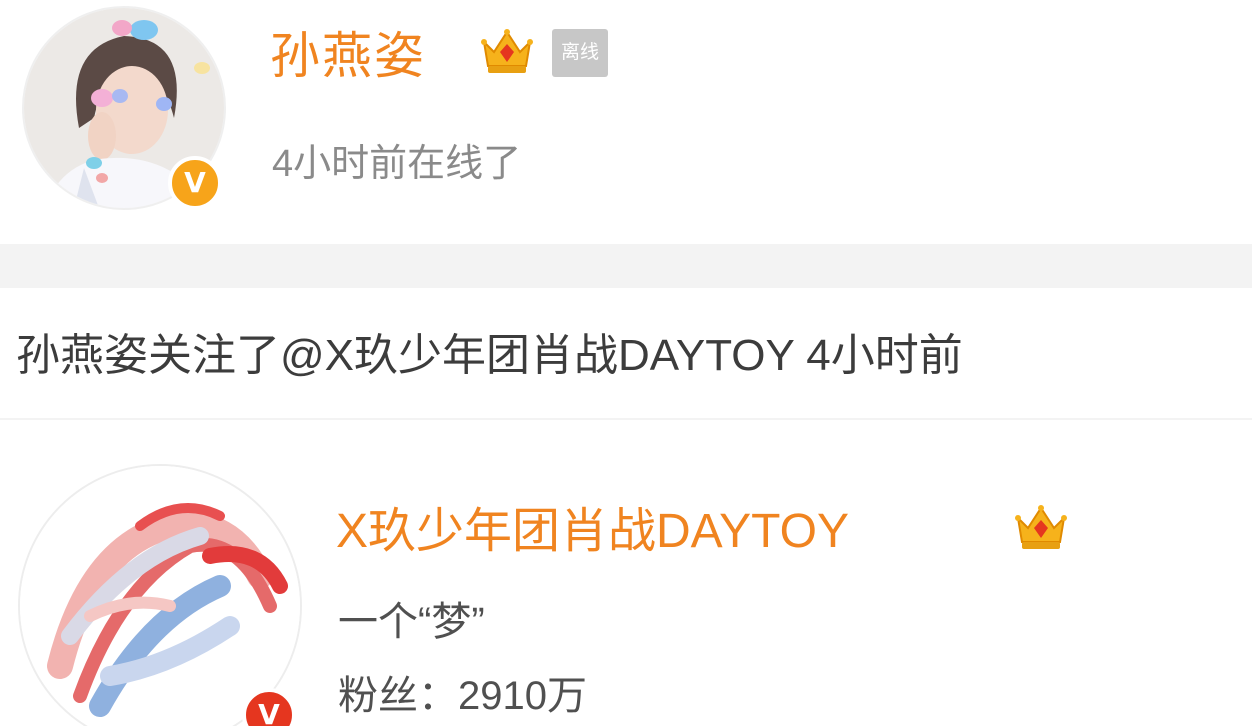  I want to click on followed-account-name: X玖少年团肖战DAYTOY, so click(592, 532).